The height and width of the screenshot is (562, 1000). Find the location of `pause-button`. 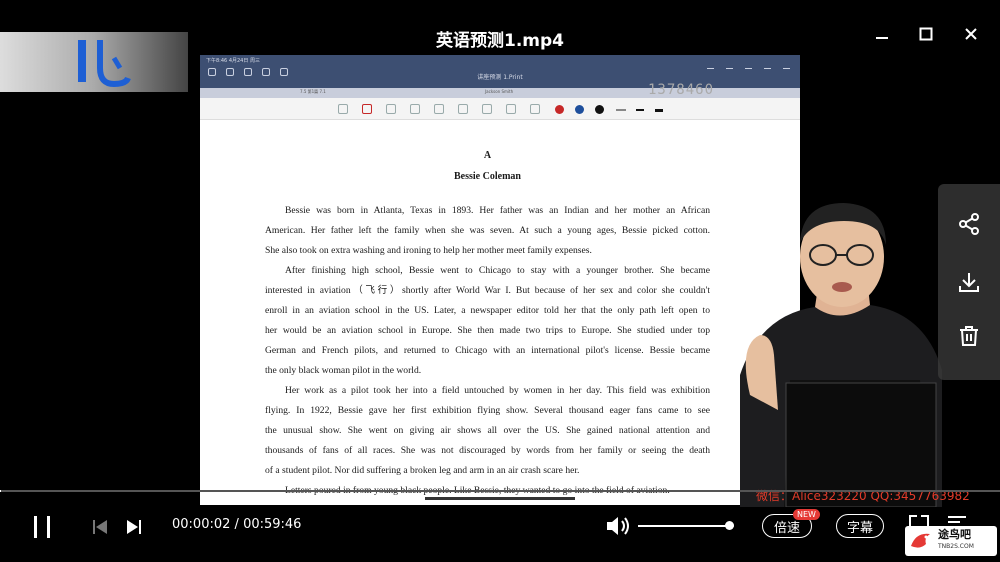

pause-button is located at coordinates (42, 527).